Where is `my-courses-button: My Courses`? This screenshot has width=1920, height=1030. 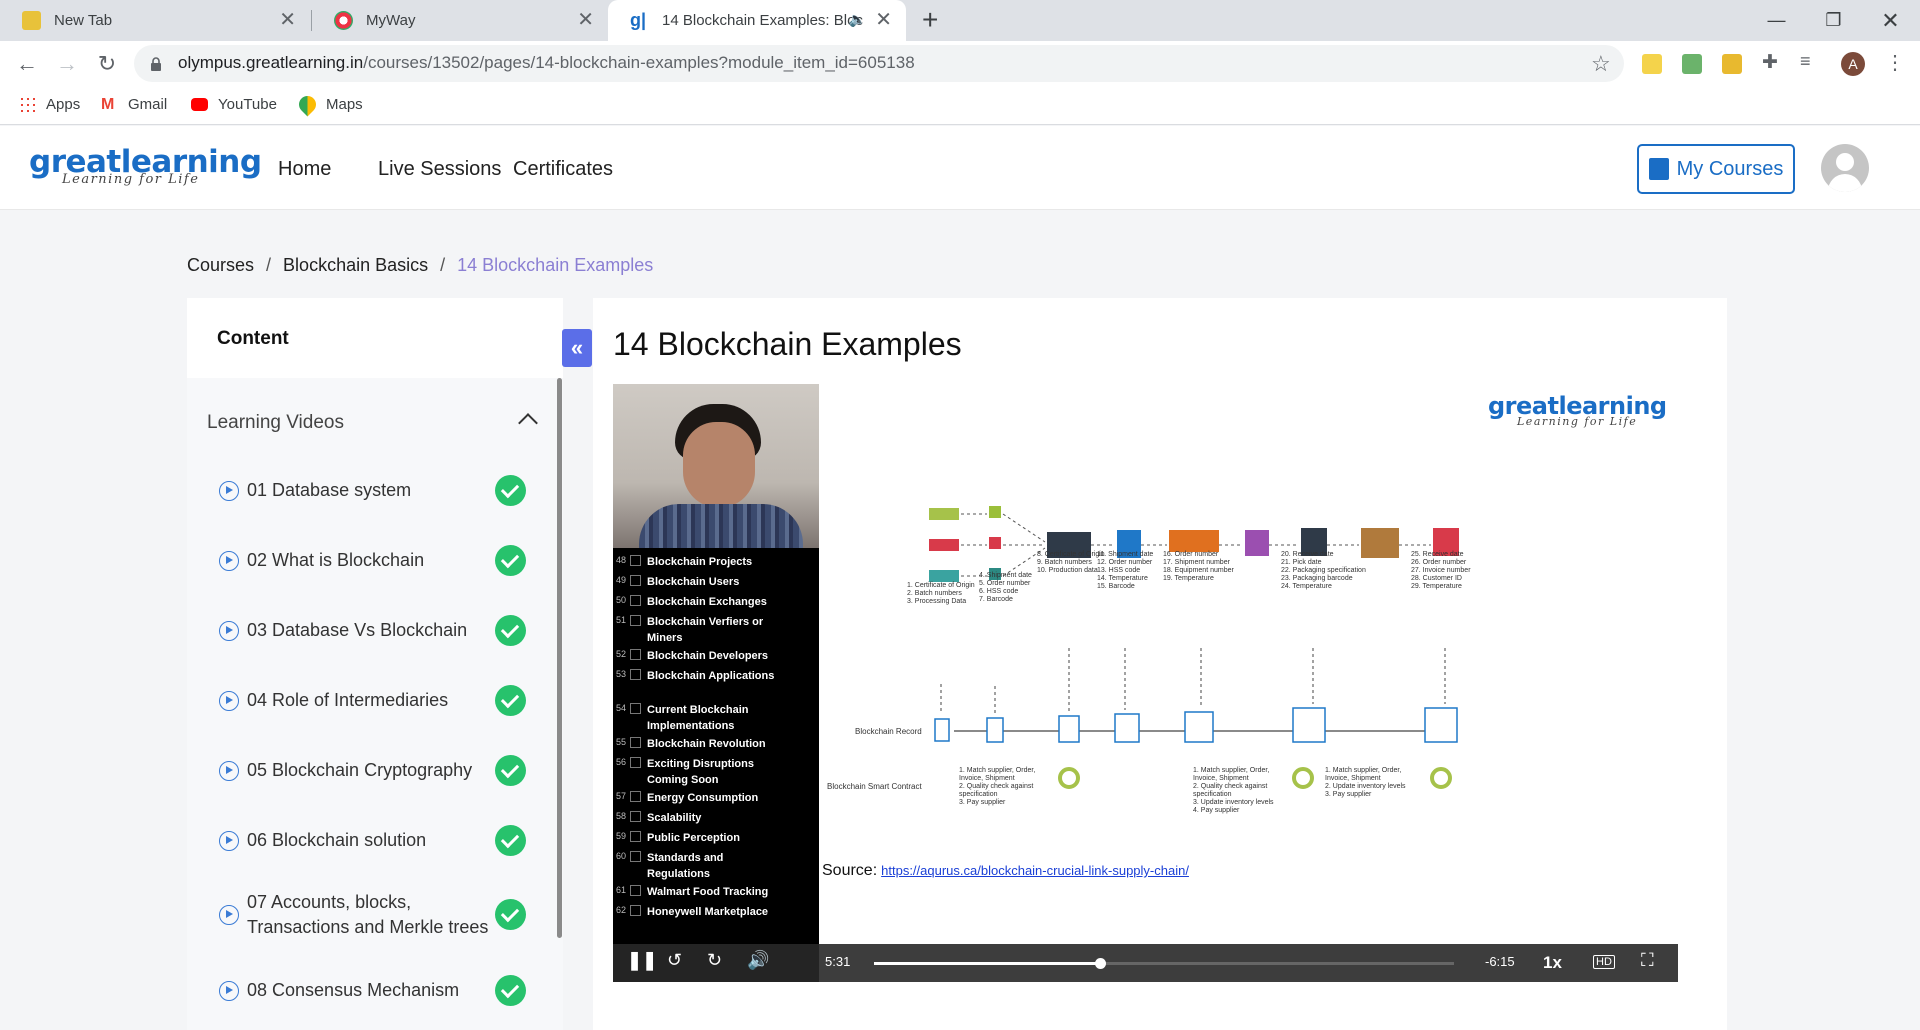
my-courses-button: My Courses is located at coordinates (1716, 169).